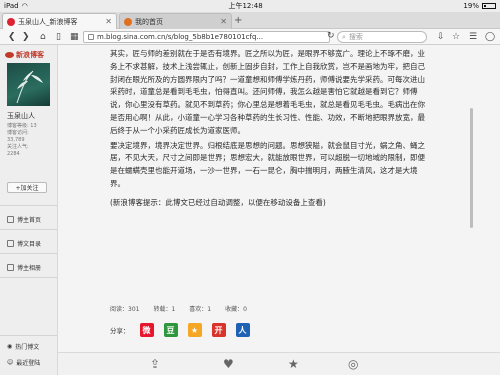  Describe the element at coordinates (24, 6) in the screenshot. I see `wifi-icon: ◠` at that location.